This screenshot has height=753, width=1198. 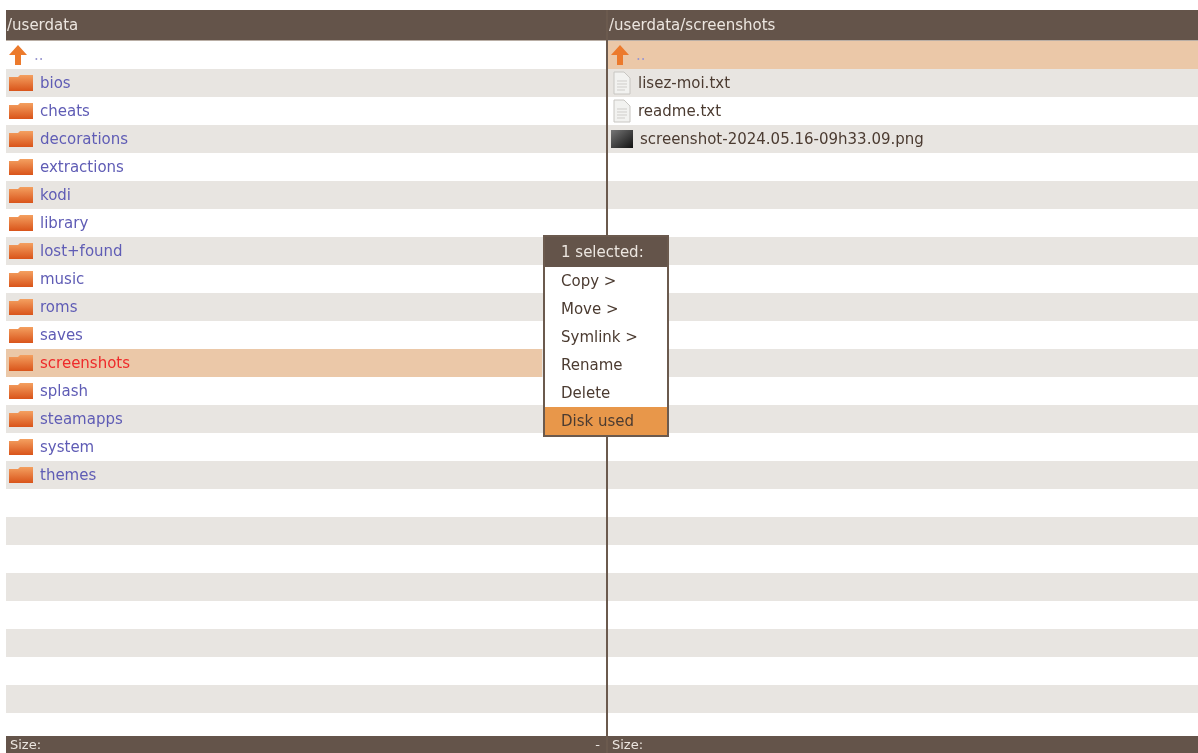 I want to click on file-row: decorations, so click(x=274, y=139).